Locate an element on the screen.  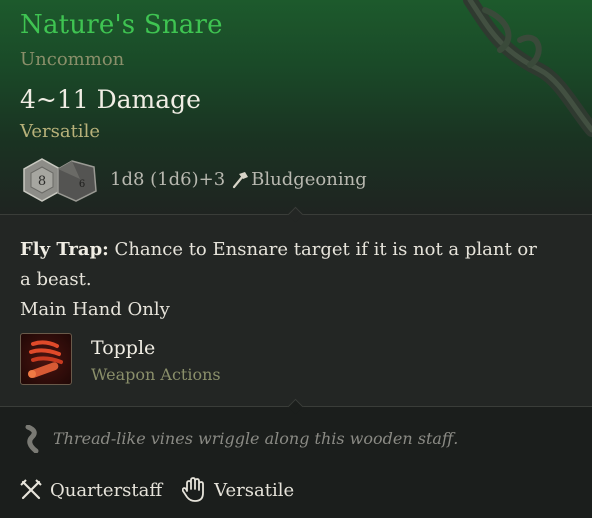
tag-quarterstaff: Quarterstaff is located at coordinates (91, 490).